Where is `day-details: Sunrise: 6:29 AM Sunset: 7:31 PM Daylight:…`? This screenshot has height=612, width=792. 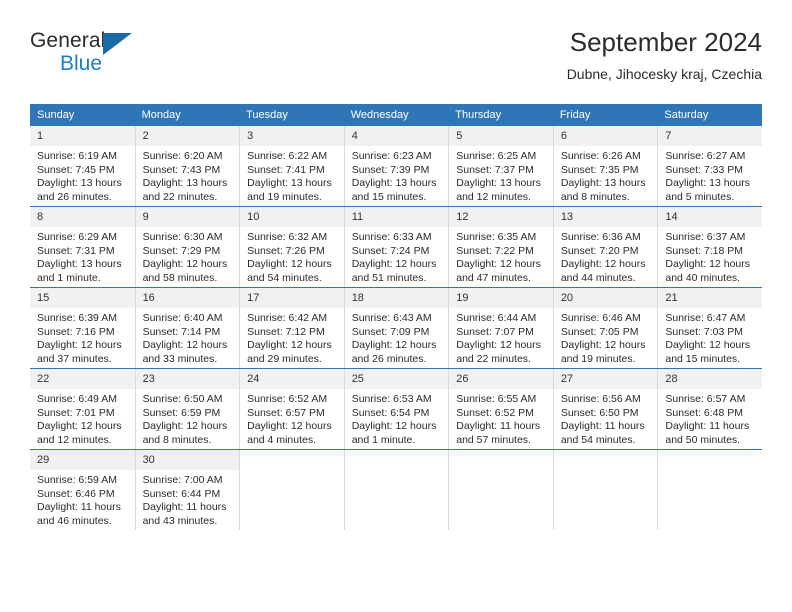 day-details: Sunrise: 6:29 AM Sunset: 7:31 PM Daylight:… is located at coordinates (82, 256).